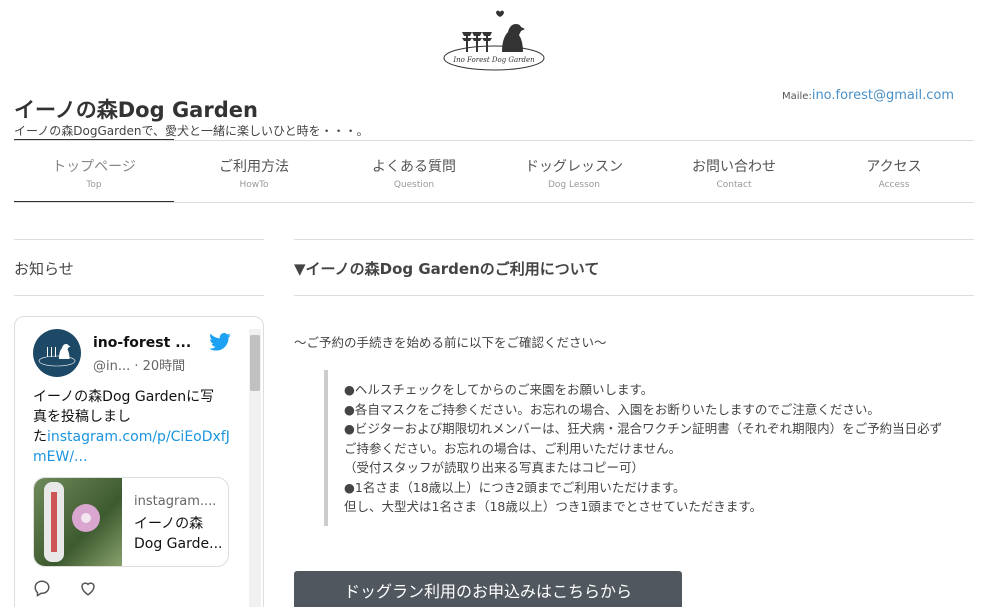 Image resolution: width=998 pixels, height=607 pixels. I want to click on tweet-actions, so click(65, 588).